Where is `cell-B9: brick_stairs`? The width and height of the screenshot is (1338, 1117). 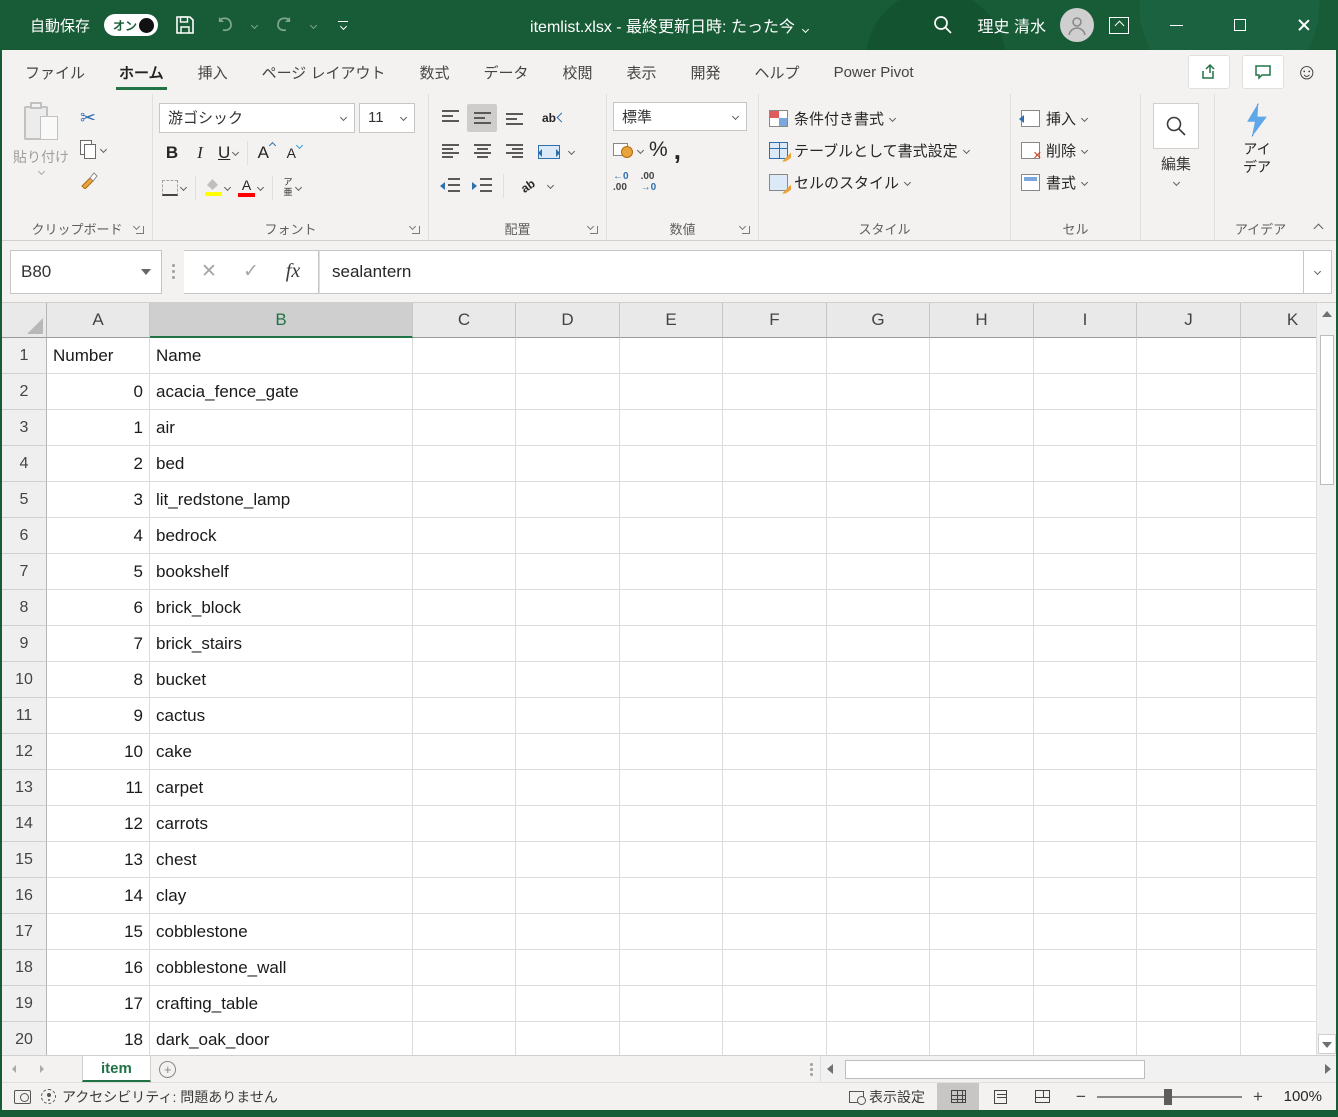
cell-B9: brick_stairs is located at coordinates (281, 644).